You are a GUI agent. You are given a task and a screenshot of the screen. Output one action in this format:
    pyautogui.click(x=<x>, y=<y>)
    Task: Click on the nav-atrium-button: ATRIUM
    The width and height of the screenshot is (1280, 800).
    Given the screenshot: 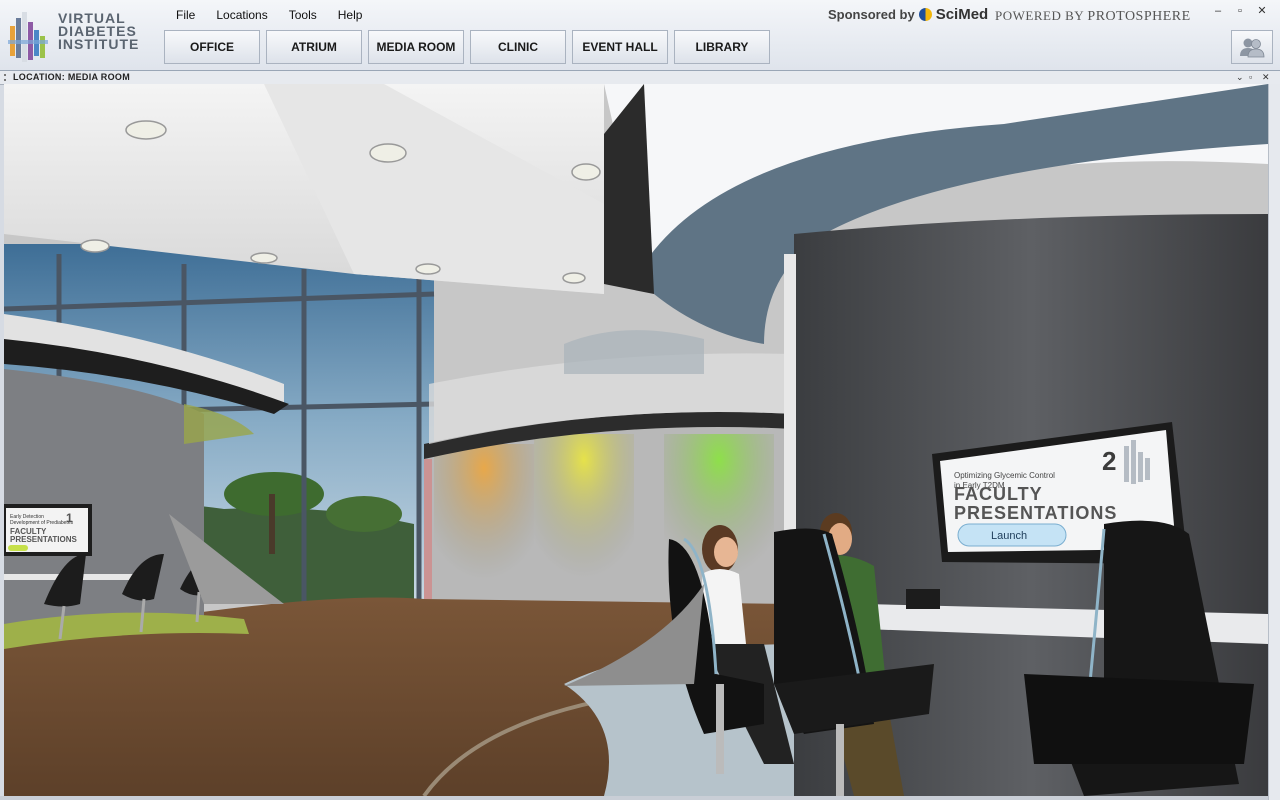 What is the action you would take?
    pyautogui.click(x=314, y=47)
    